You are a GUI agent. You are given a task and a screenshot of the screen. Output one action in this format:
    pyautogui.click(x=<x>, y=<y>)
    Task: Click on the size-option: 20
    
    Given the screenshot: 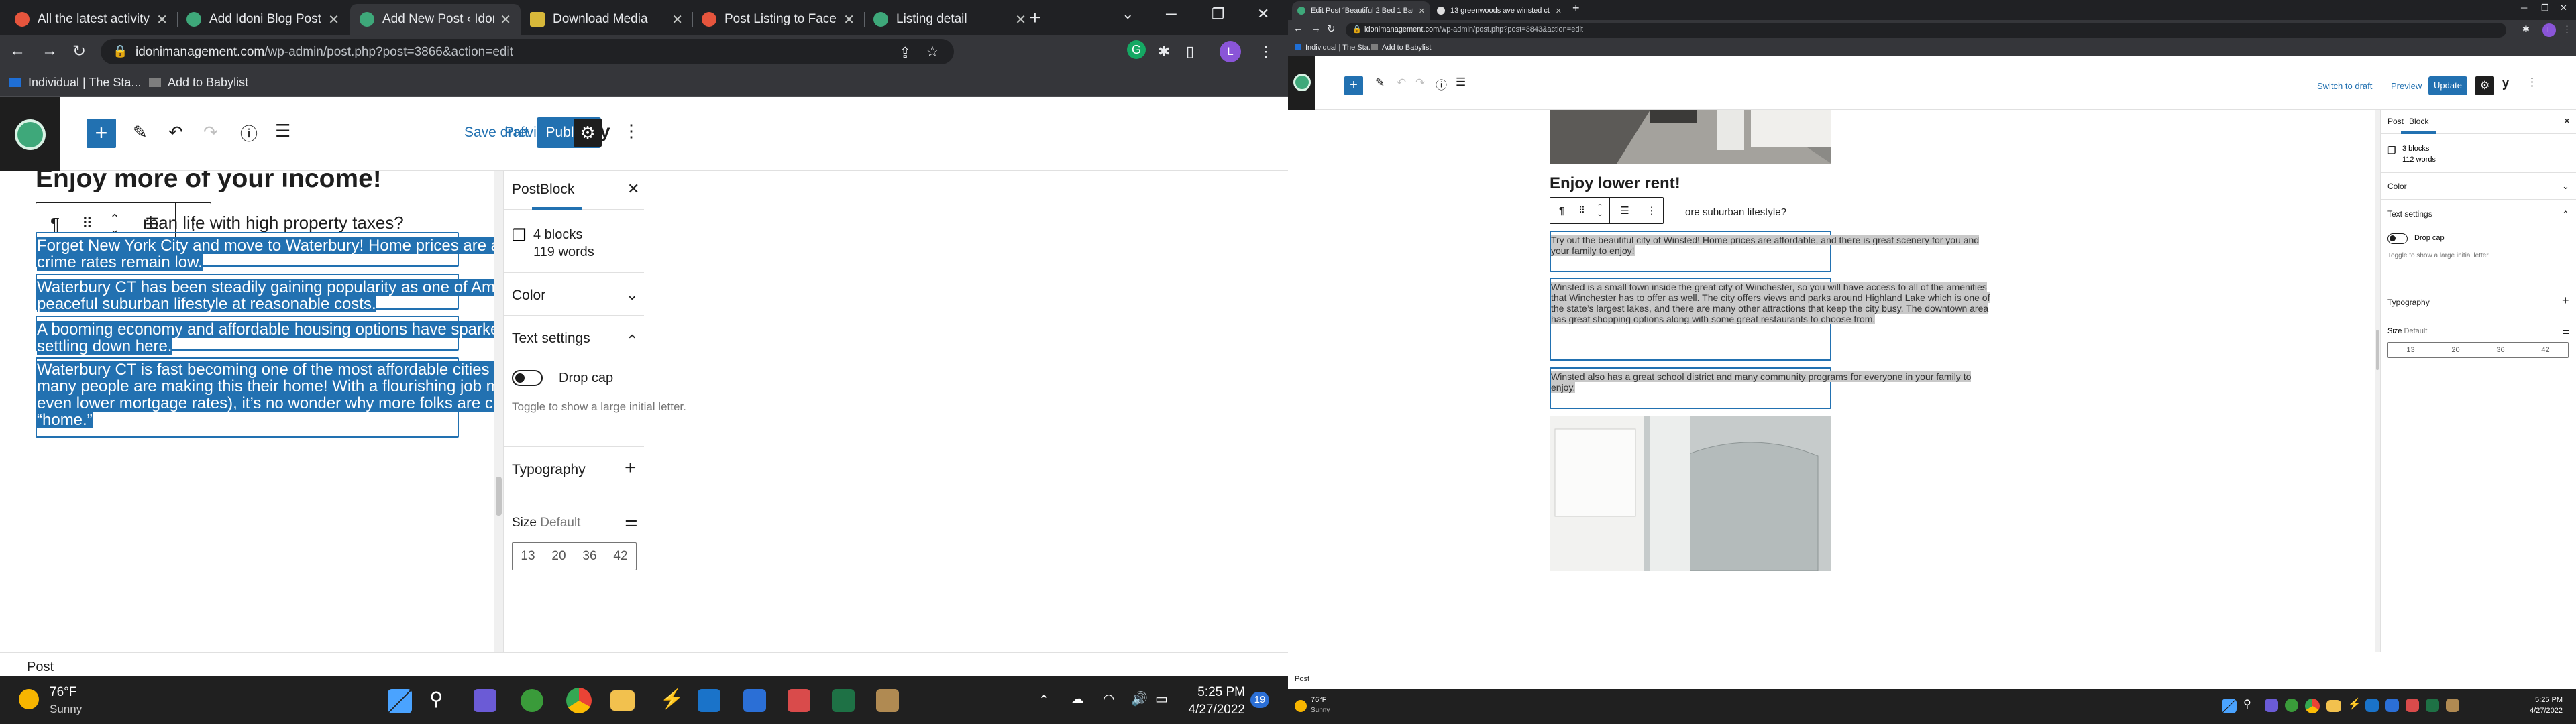 What is the action you would take?
    pyautogui.click(x=558, y=556)
    